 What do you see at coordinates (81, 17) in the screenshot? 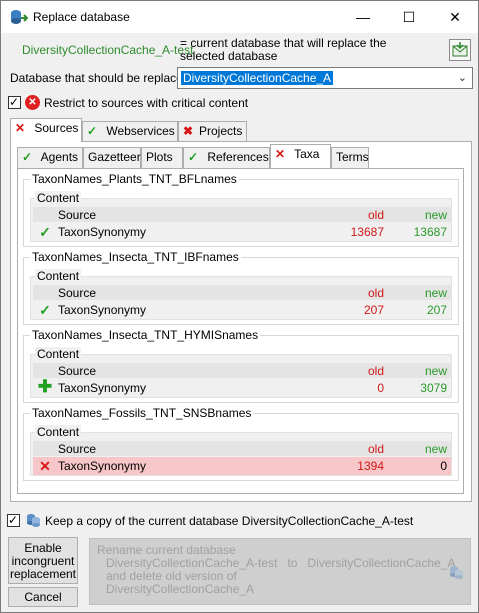
I see `window-title: Replace database` at bounding box center [81, 17].